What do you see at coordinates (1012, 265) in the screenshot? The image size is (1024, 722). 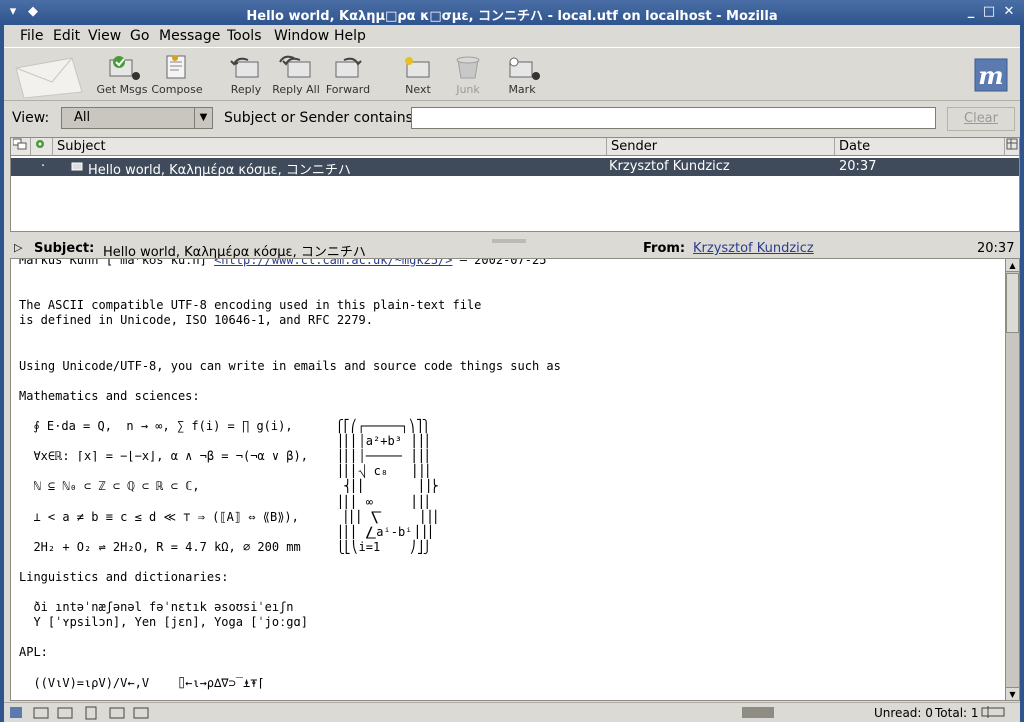 I see `scroll-up-icon: ▲` at bounding box center [1012, 265].